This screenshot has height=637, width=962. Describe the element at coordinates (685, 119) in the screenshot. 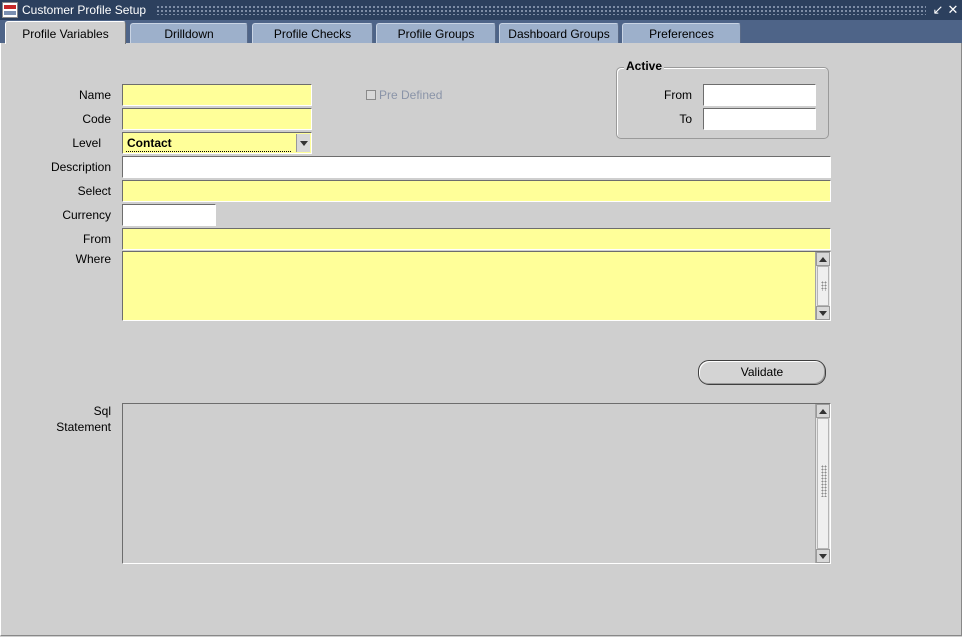

I see `active-to-label: To` at that location.